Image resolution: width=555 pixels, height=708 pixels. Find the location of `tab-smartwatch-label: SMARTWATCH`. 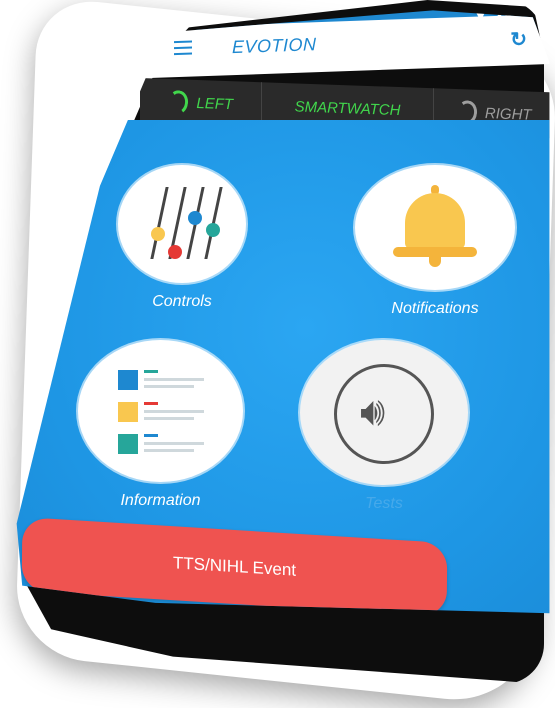

tab-smartwatch-label: SMARTWATCH is located at coordinates (347, 108).